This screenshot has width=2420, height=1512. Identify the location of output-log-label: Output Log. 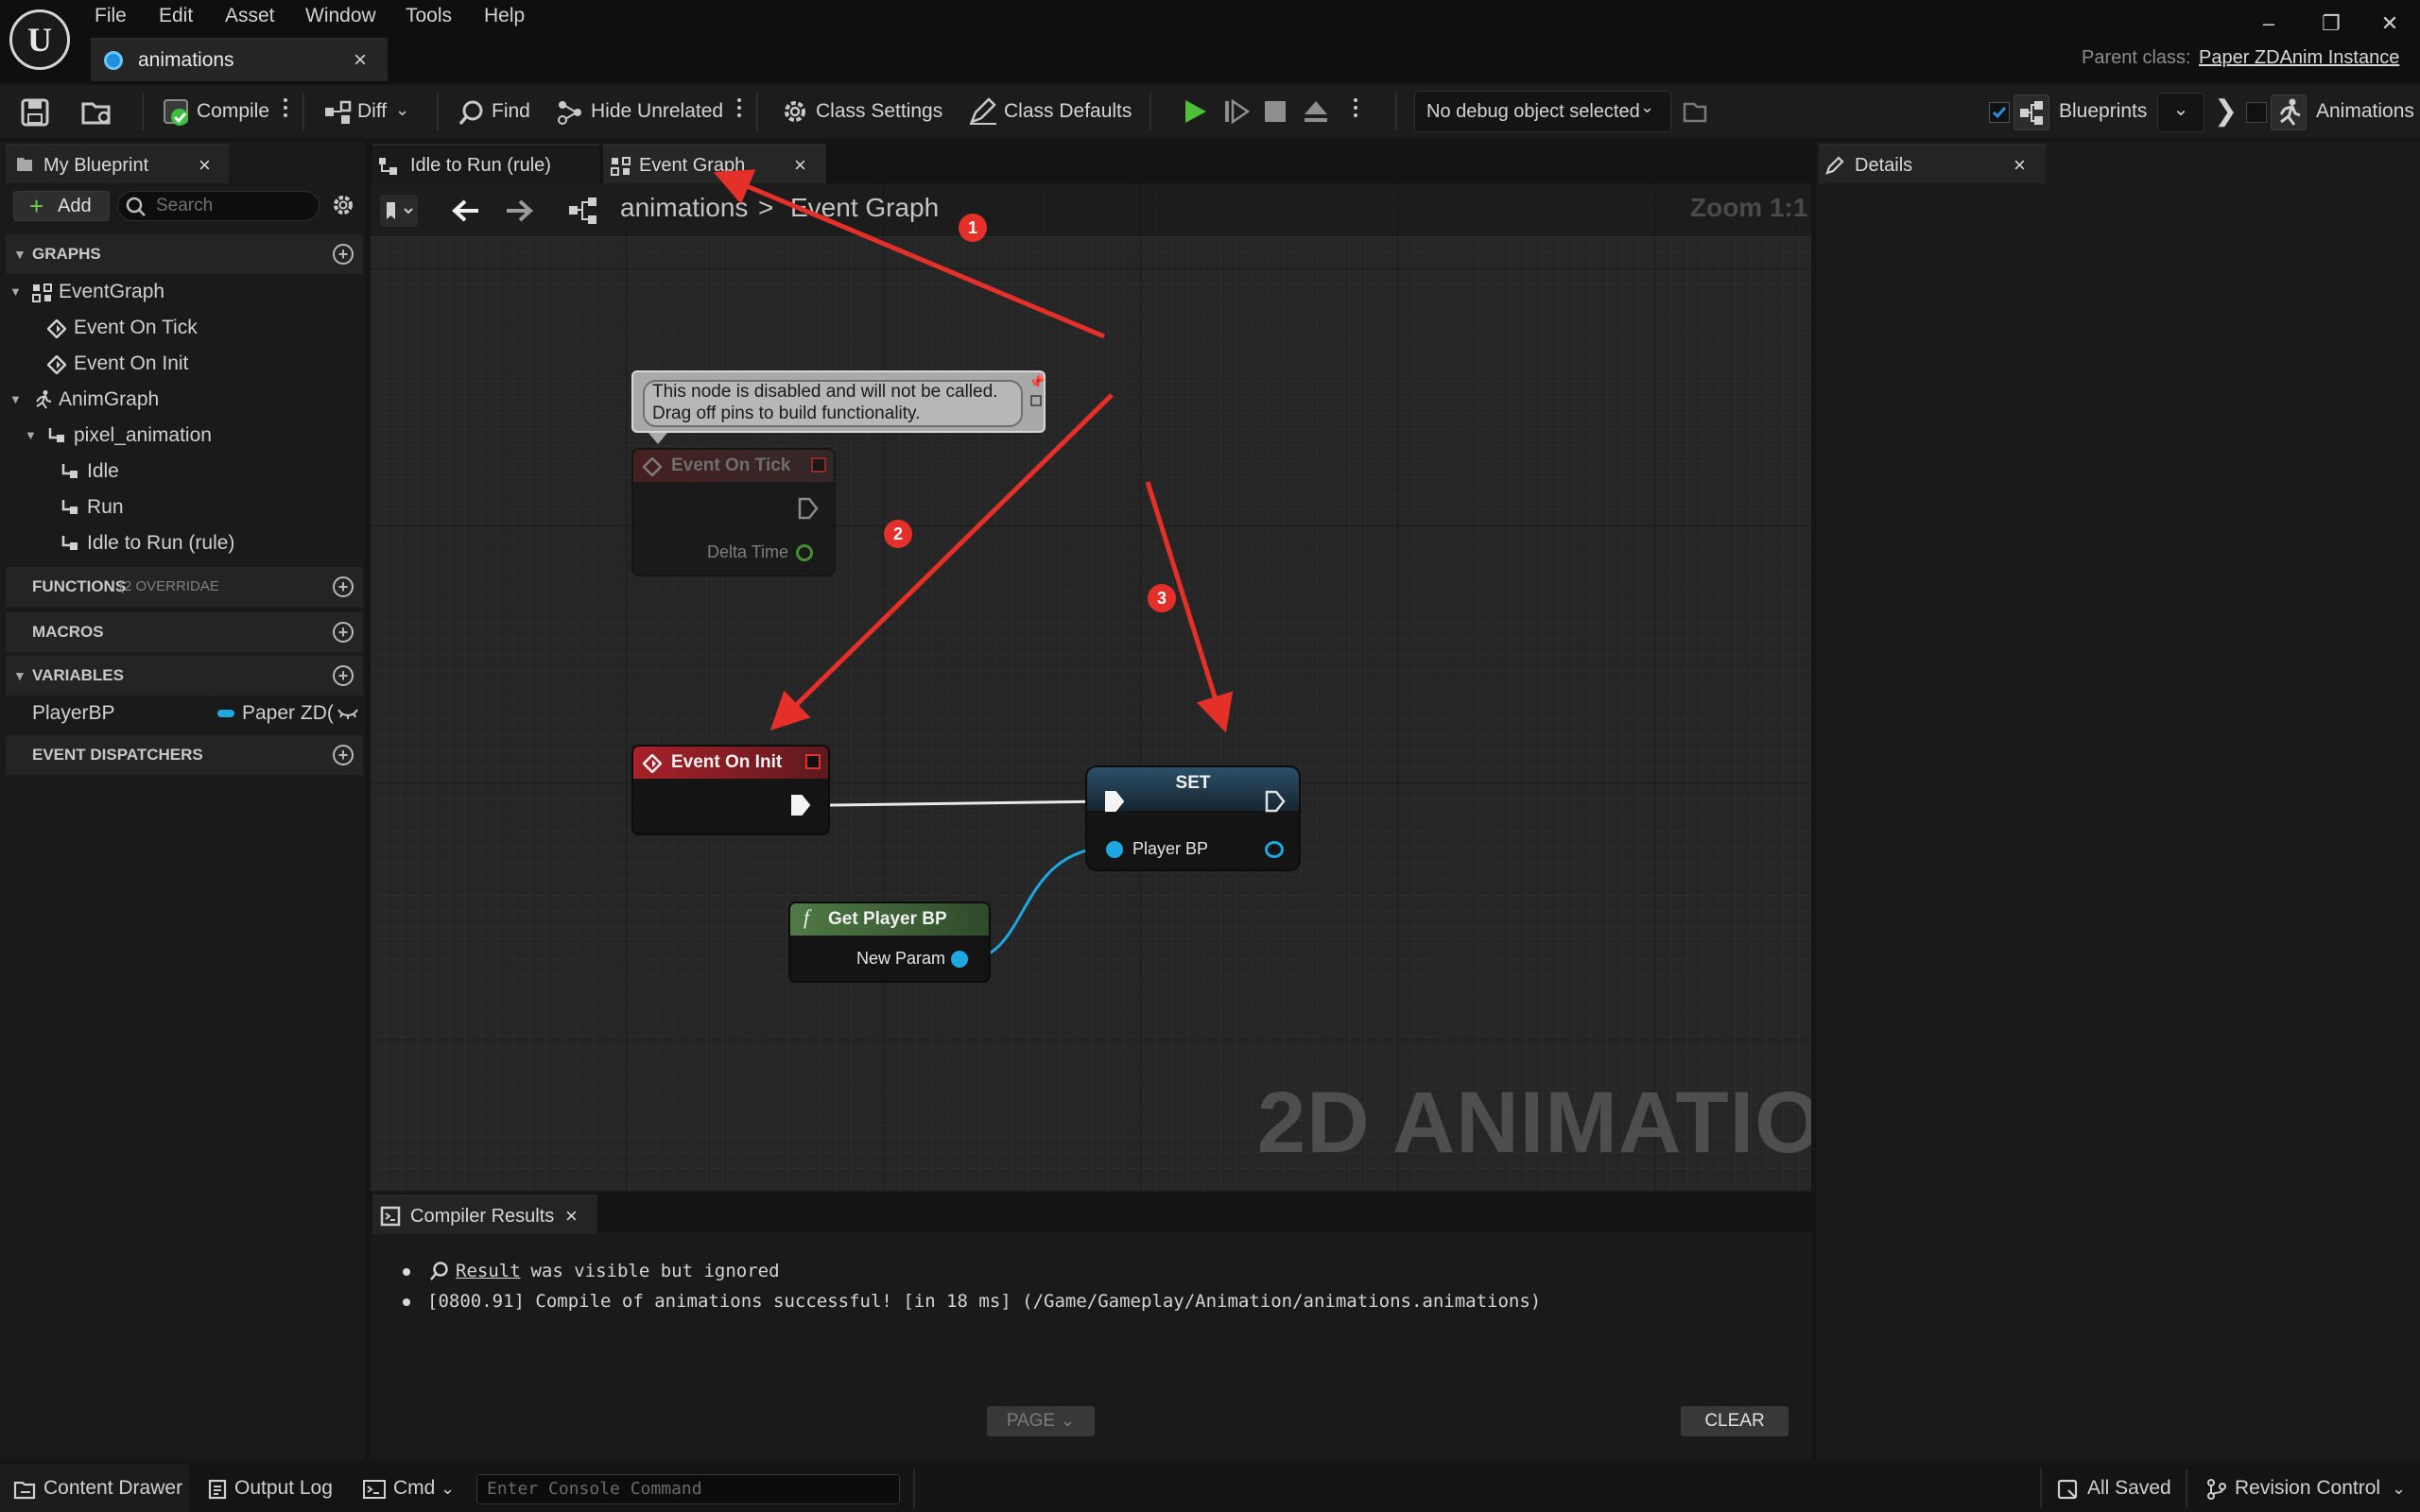
(283, 1488).